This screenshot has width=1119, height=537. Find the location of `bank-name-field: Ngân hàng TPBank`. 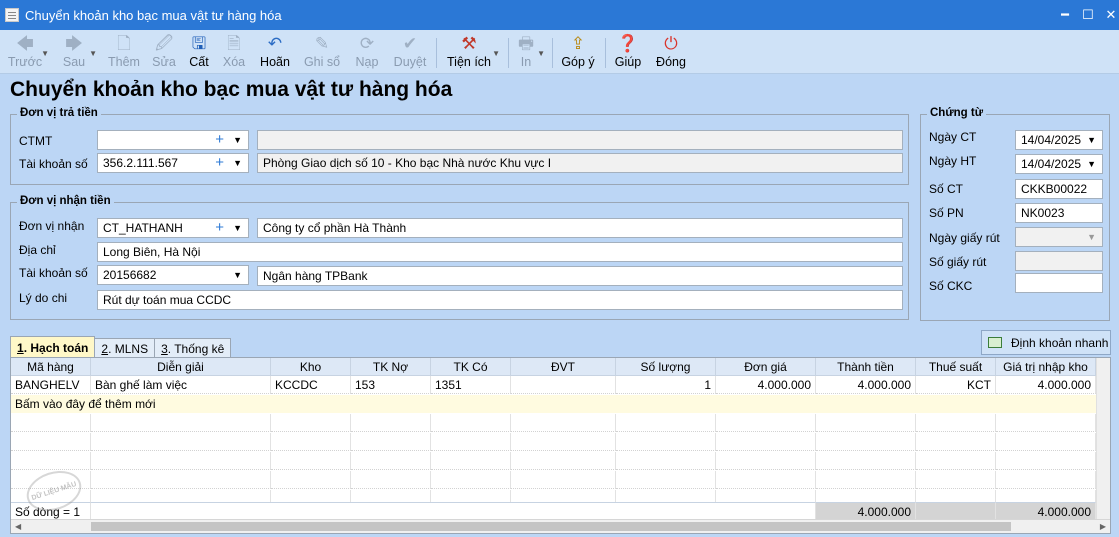

bank-name-field: Ngân hàng TPBank is located at coordinates (580, 276).